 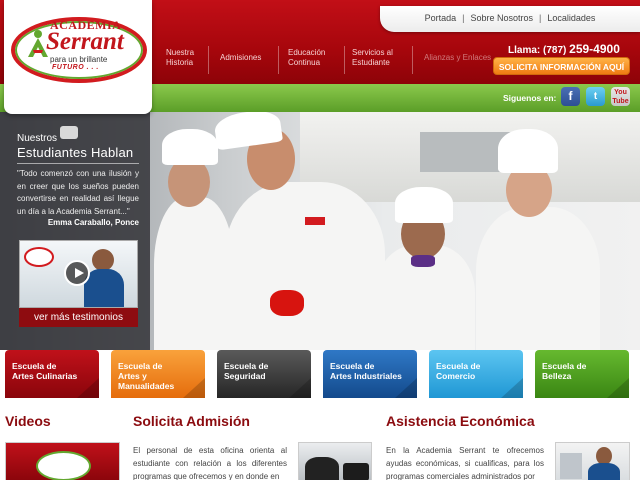 I want to click on school-tile-artes-industriales: Escuela de Artes Industriales, so click(x=370, y=374).